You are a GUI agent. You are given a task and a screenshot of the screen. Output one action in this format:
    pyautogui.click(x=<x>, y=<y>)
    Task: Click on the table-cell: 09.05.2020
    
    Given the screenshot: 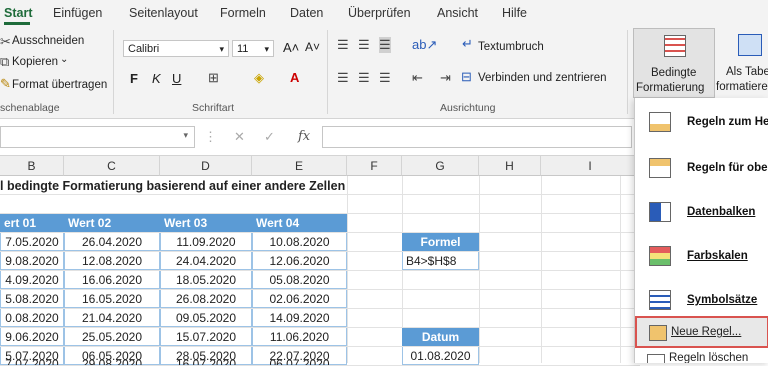 What is the action you would take?
    pyautogui.click(x=206, y=318)
    